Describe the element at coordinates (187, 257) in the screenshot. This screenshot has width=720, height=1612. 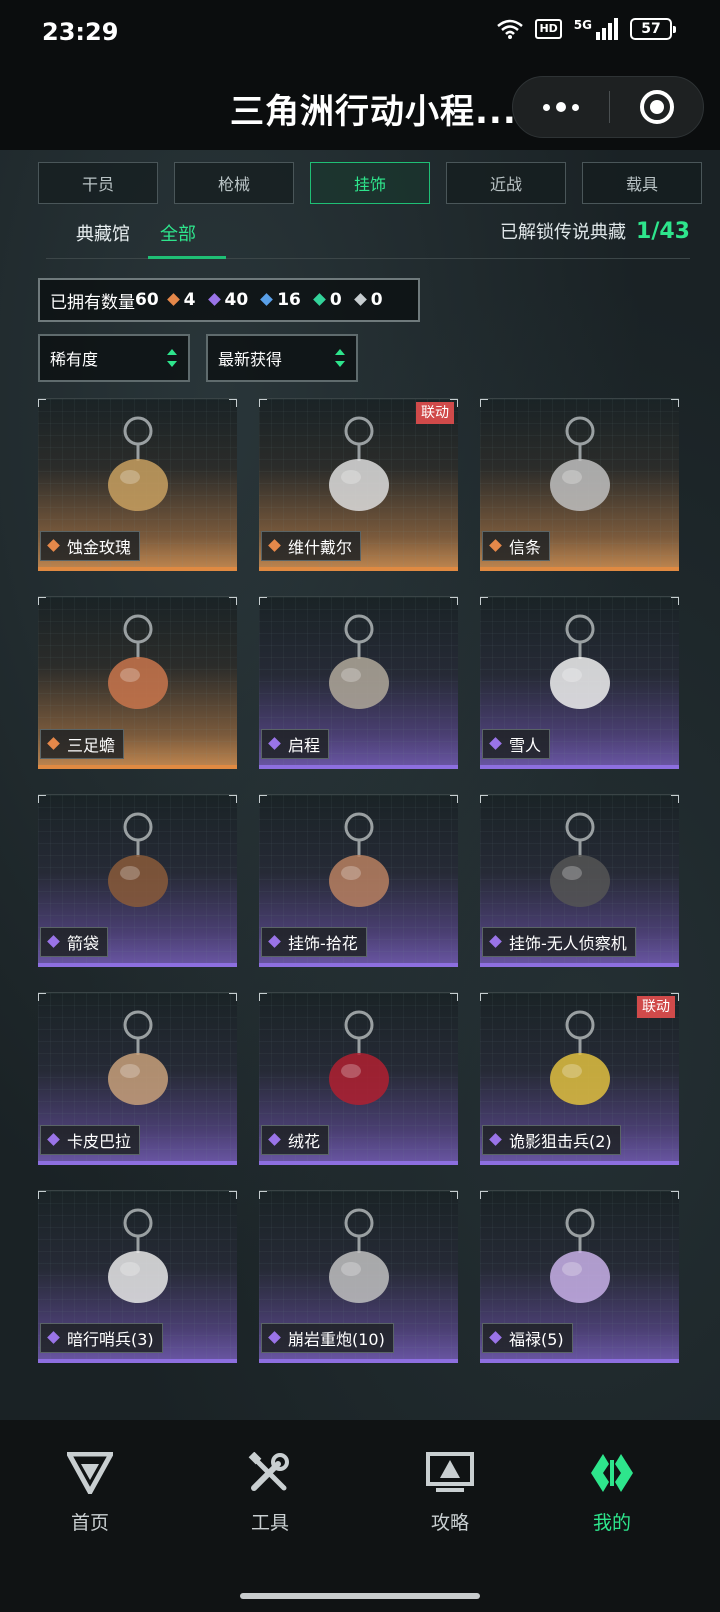
I see `active-subtab-indicator` at that location.